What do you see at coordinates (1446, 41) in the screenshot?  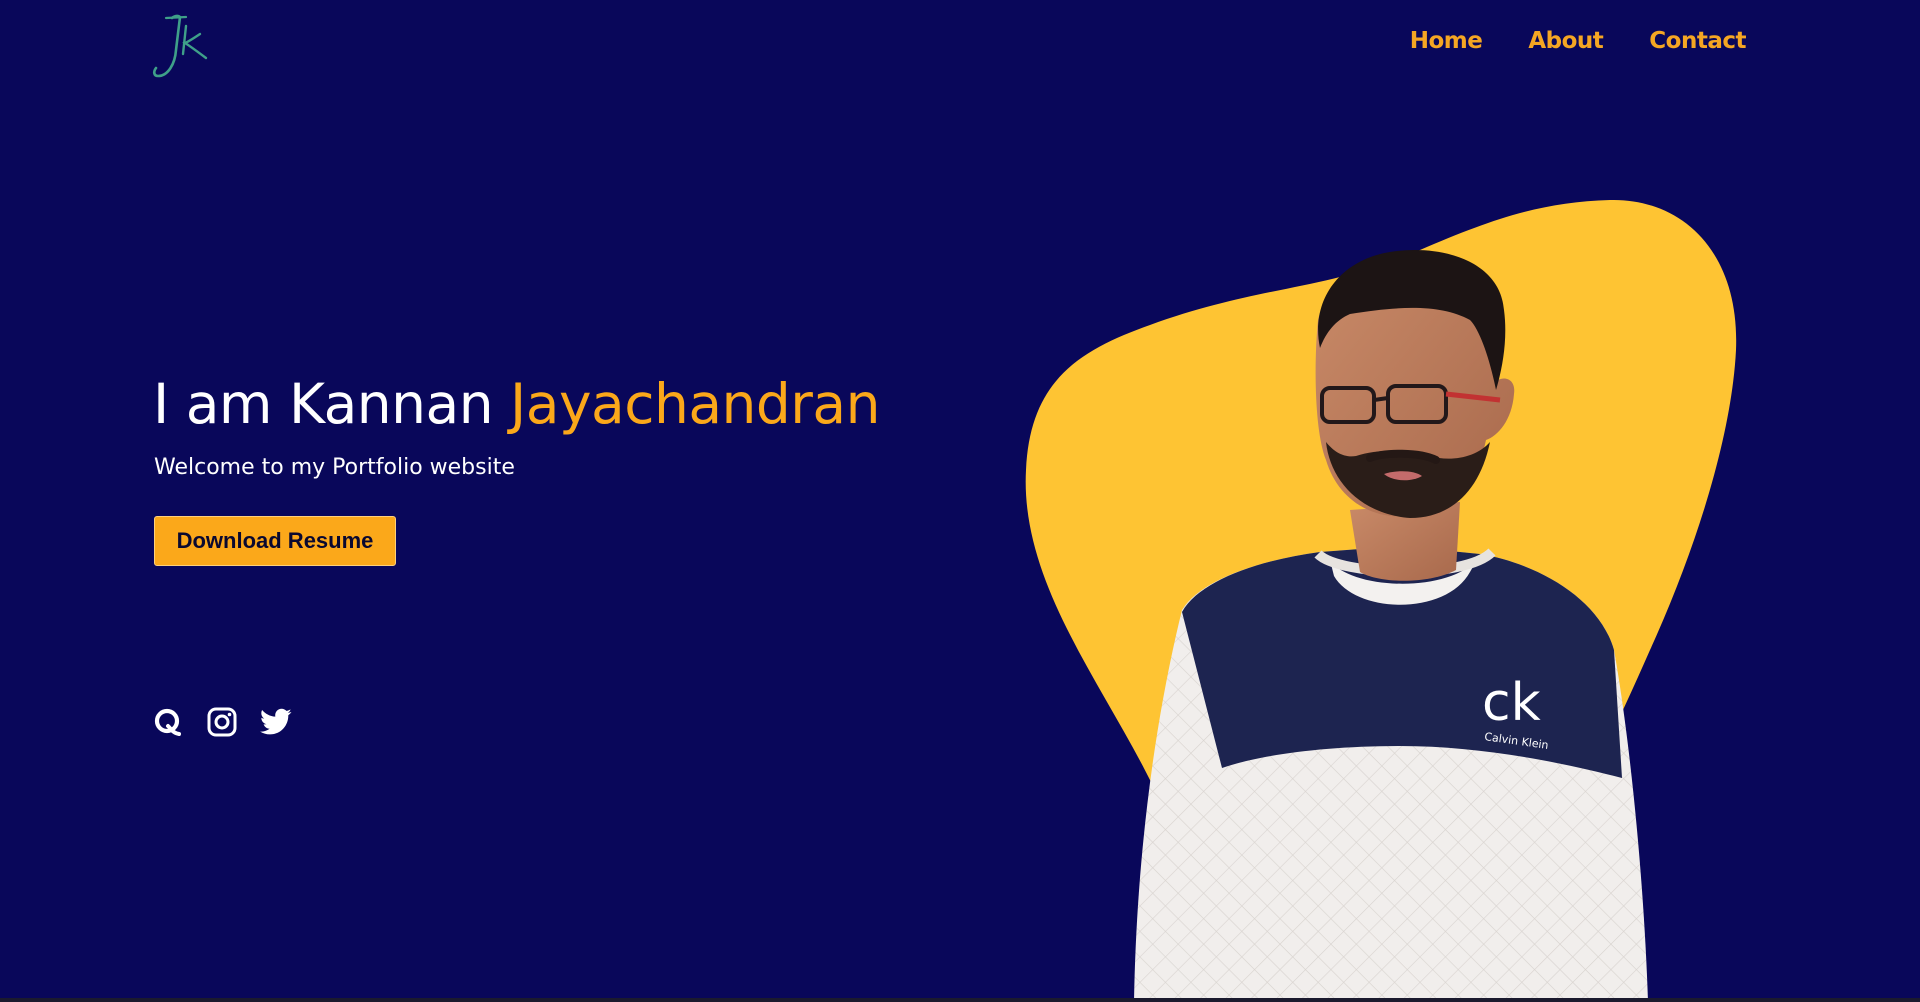 I see `nav-home: Home` at bounding box center [1446, 41].